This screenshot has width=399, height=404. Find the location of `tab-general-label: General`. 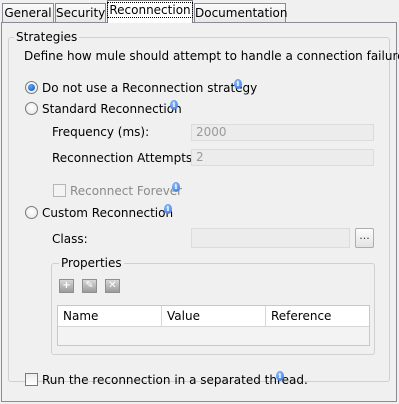

tab-general-label: General is located at coordinates (28, 13).